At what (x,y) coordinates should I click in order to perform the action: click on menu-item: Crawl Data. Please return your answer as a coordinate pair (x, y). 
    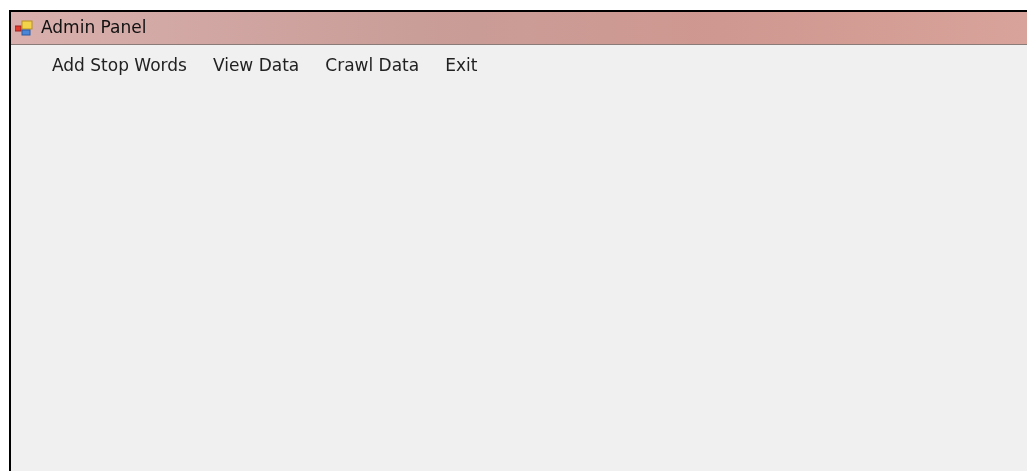
    Looking at the image, I should click on (372, 66).